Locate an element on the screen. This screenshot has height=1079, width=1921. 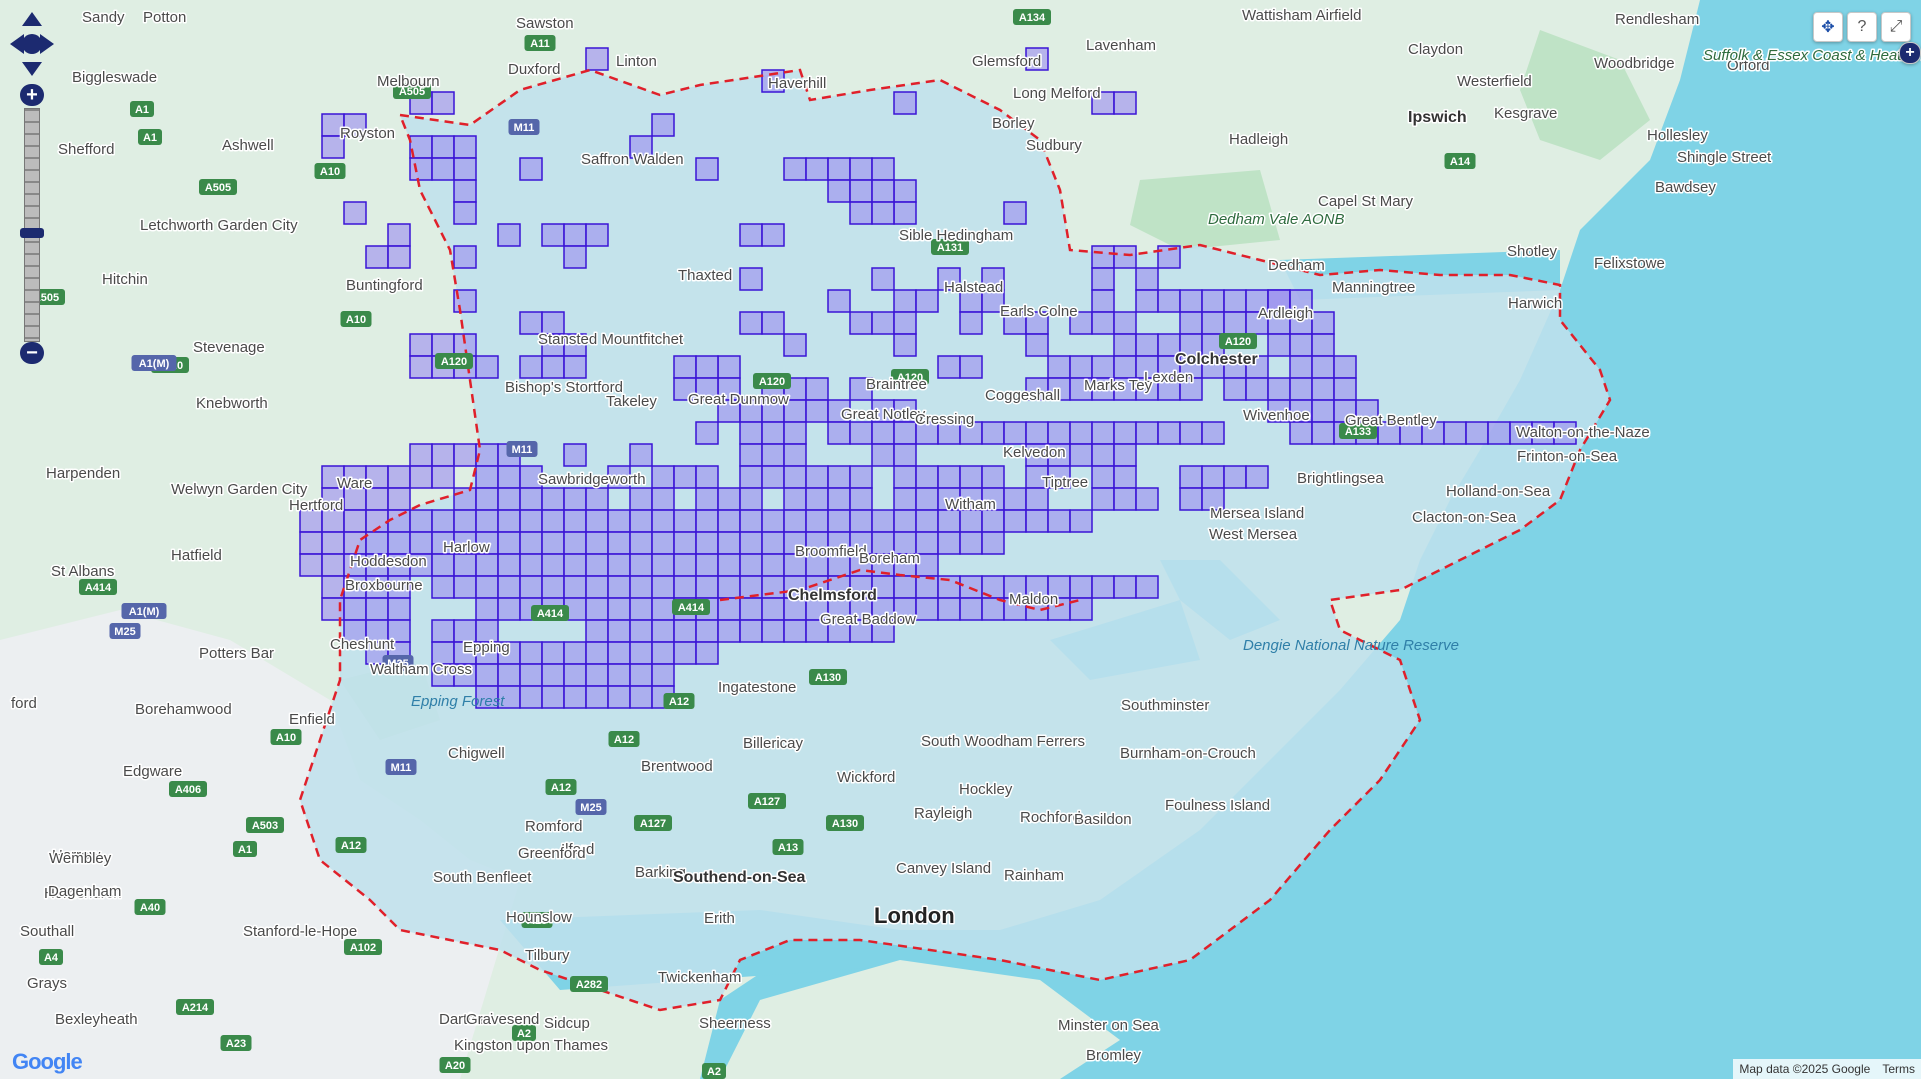
expand-panel-button: + is located at coordinates (1910, 53).